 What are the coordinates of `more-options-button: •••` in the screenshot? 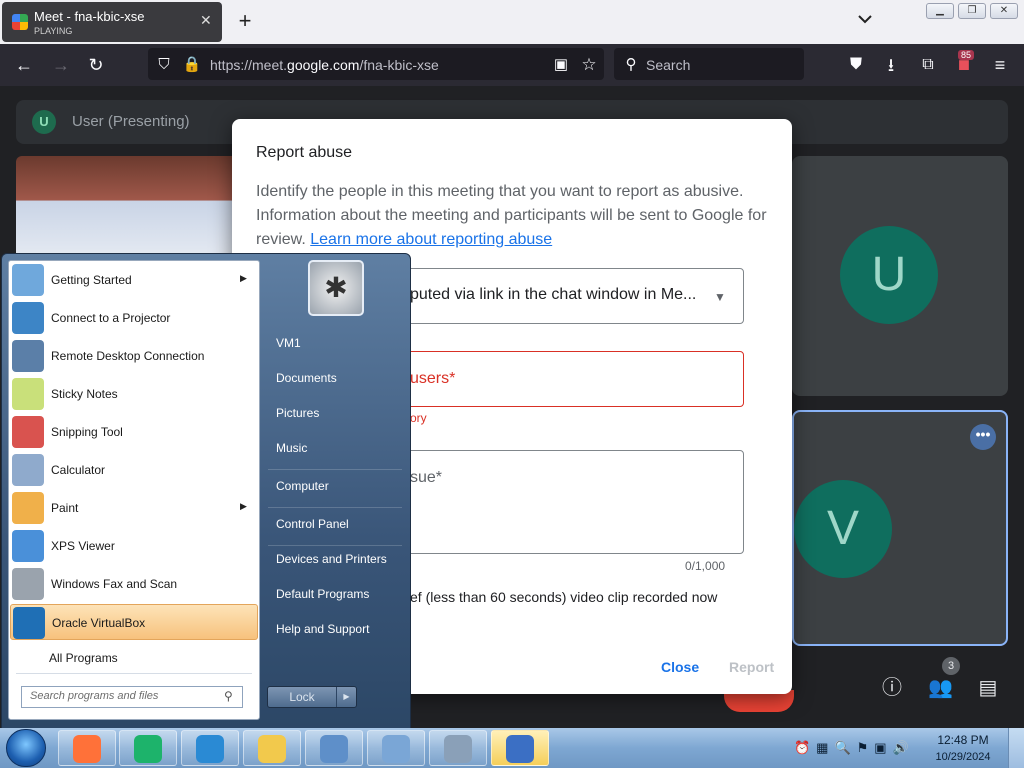 It's located at (983, 437).